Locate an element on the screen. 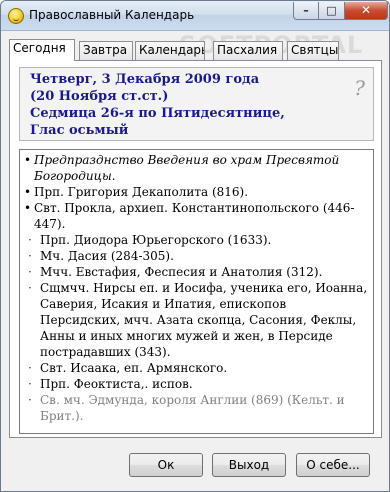 This screenshot has width=390, height=492. close-icon: ✕ is located at coordinates (366, 10).